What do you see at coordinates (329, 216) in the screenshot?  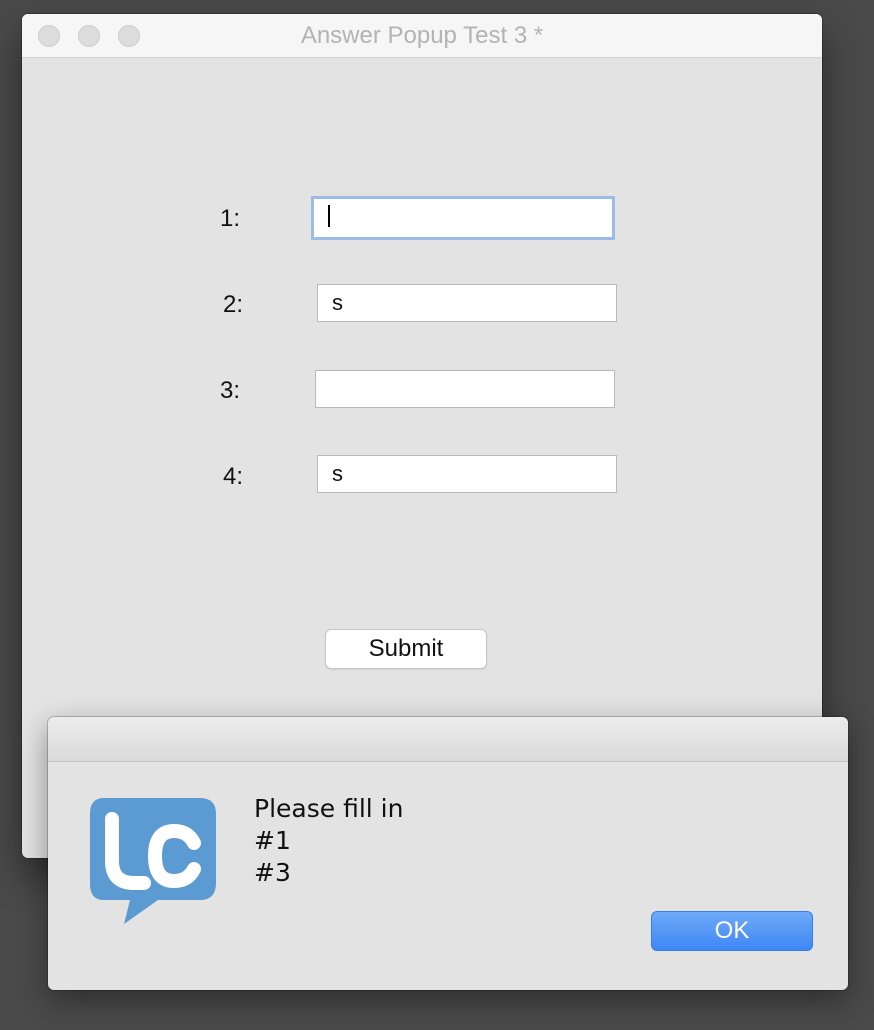 I see `text-caret` at bounding box center [329, 216].